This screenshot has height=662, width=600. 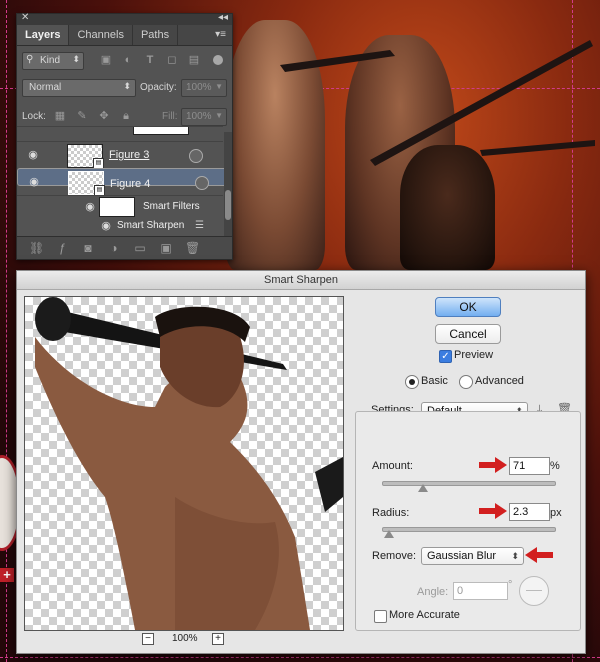 What do you see at coordinates (30, 59) in the screenshot?
I see `search-icon: ⚲` at bounding box center [30, 59].